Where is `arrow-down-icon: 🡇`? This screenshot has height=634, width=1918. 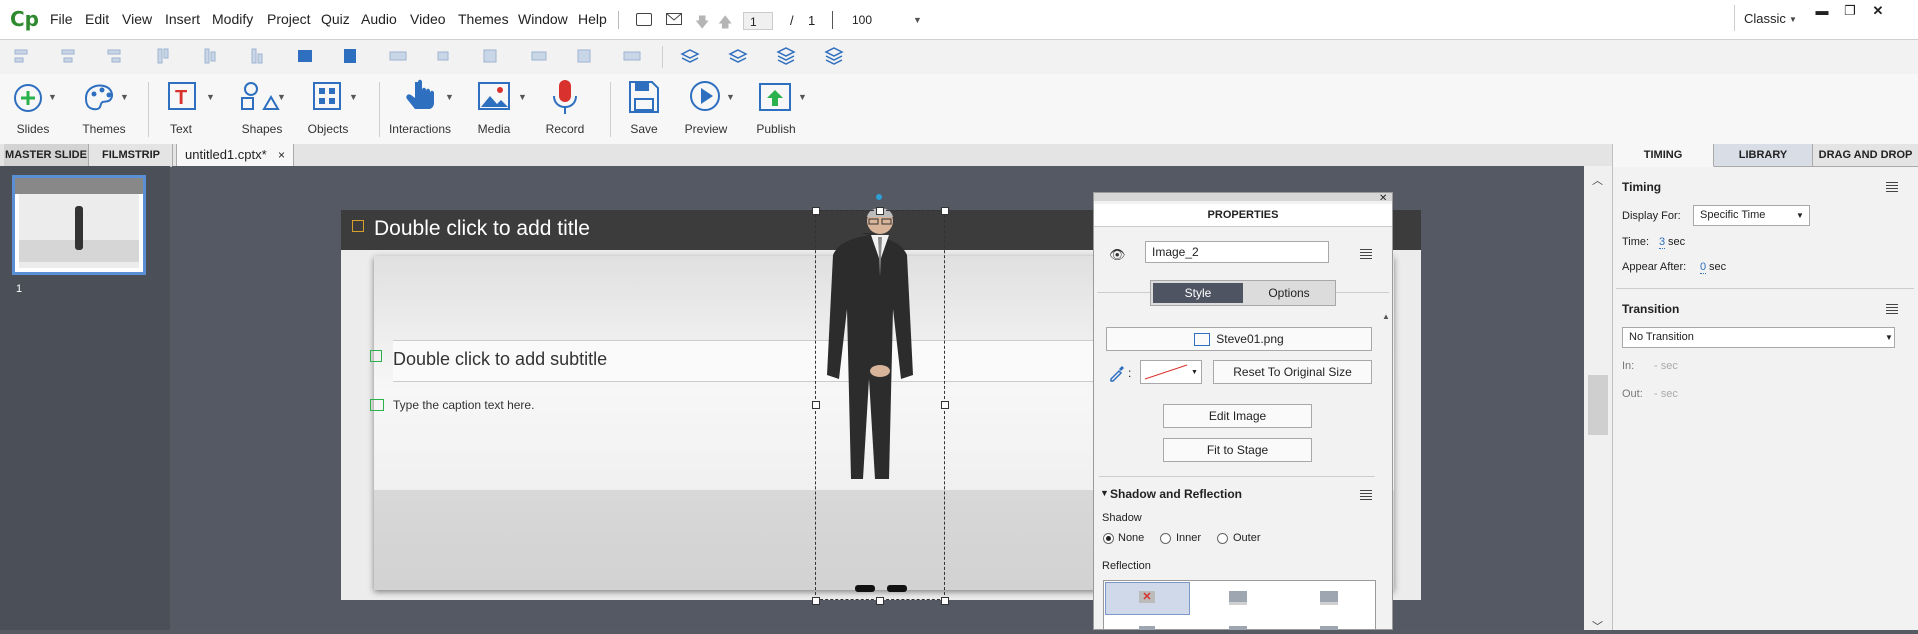 arrow-down-icon: 🡇 is located at coordinates (702, 24).